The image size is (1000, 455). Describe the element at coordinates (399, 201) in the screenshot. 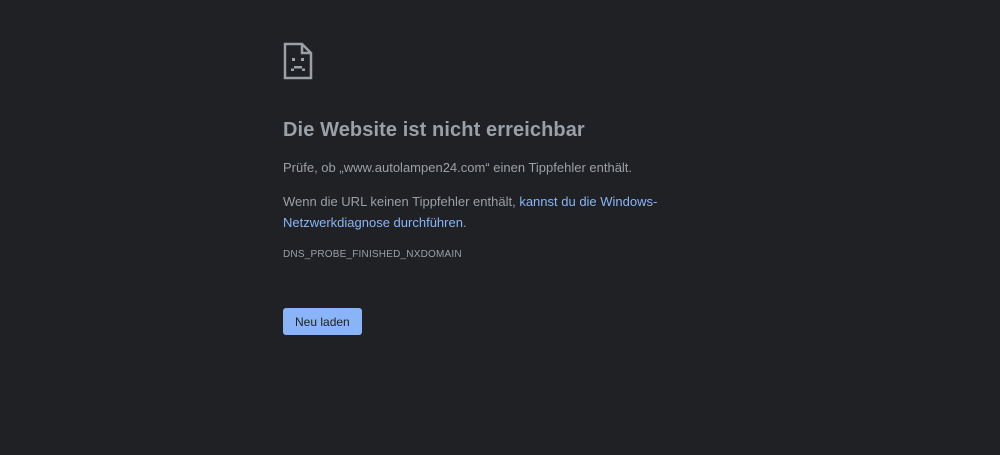

I see `suggestion-prefix: Wenn die URL keinen Tippfehler enthält,` at that location.